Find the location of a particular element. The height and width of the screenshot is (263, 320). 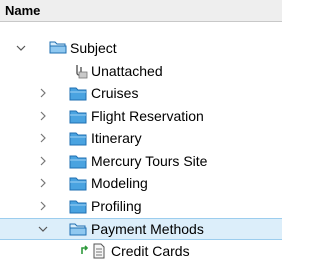

tree-item-subject: Subject is located at coordinates (141, 48).